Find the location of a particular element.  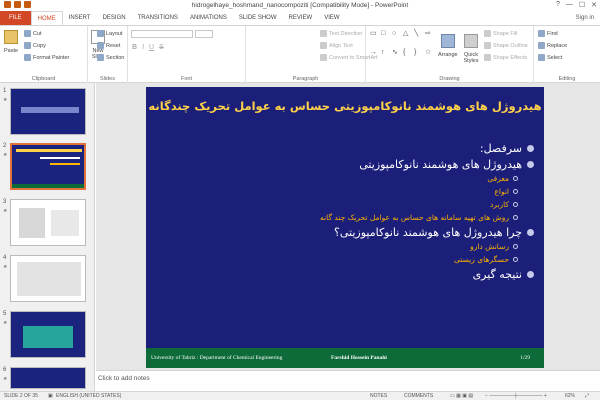

tab-transitions: TRANSITIONS is located at coordinates (158, 18).